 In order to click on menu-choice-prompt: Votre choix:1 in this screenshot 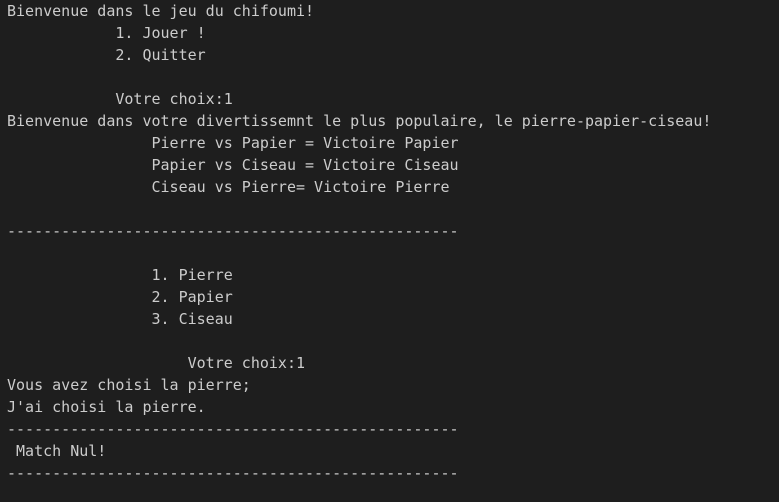, I will do `click(120, 99)`.